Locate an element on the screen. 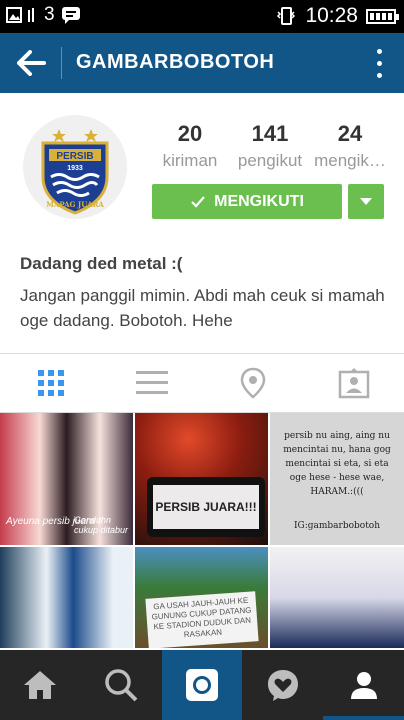 The height and width of the screenshot is (720, 404). message-icon is located at coordinates (70, 15).